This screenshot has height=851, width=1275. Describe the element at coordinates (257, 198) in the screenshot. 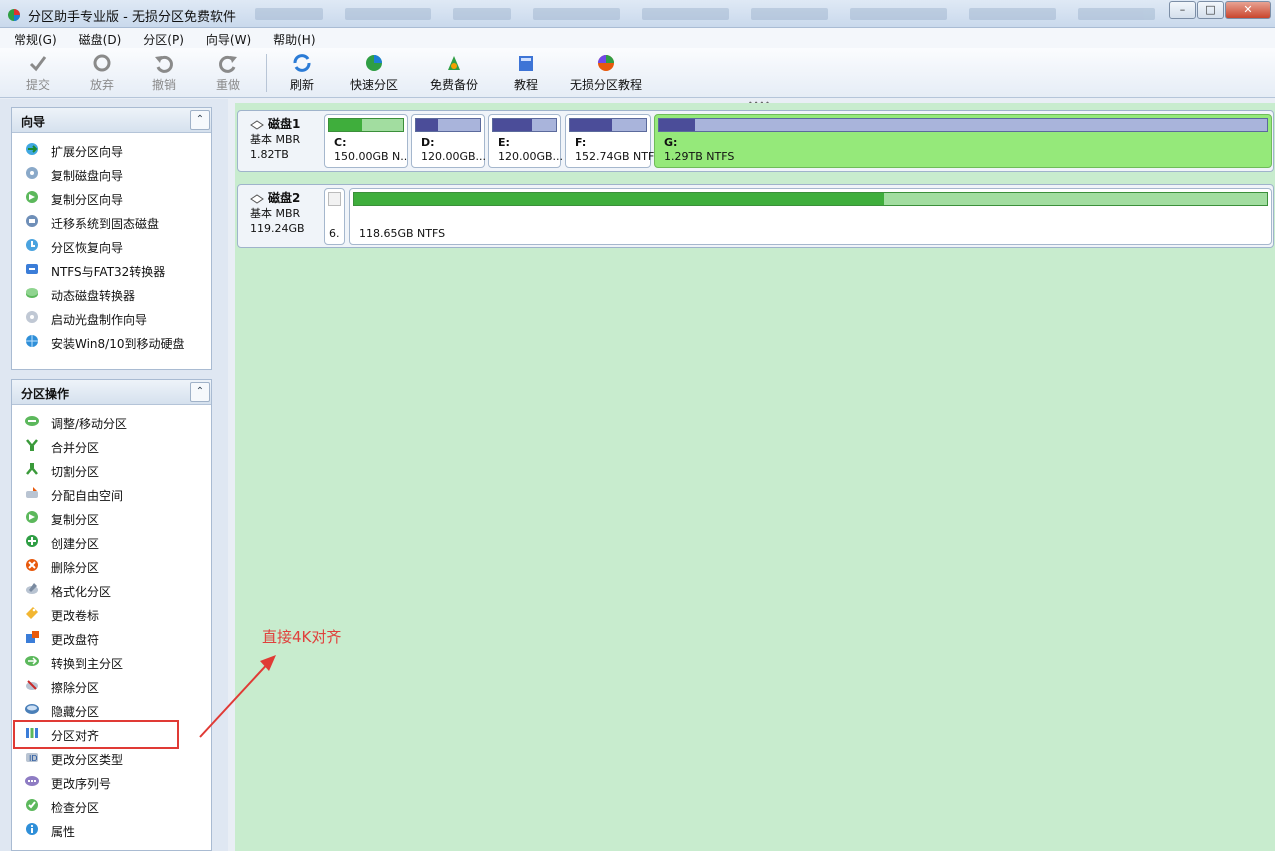

I see `disk-icon` at that location.